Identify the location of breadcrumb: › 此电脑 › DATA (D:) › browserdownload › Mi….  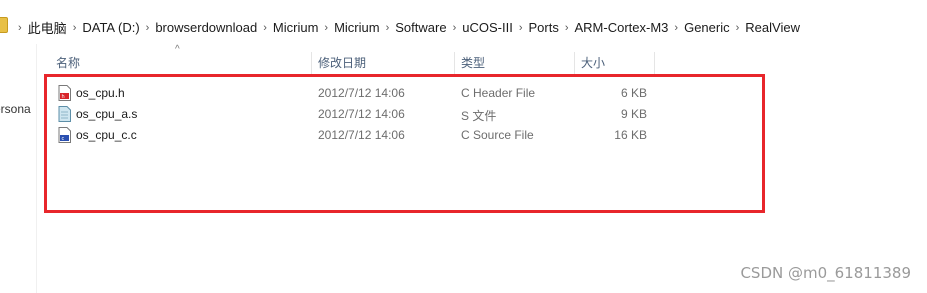
(406, 27).